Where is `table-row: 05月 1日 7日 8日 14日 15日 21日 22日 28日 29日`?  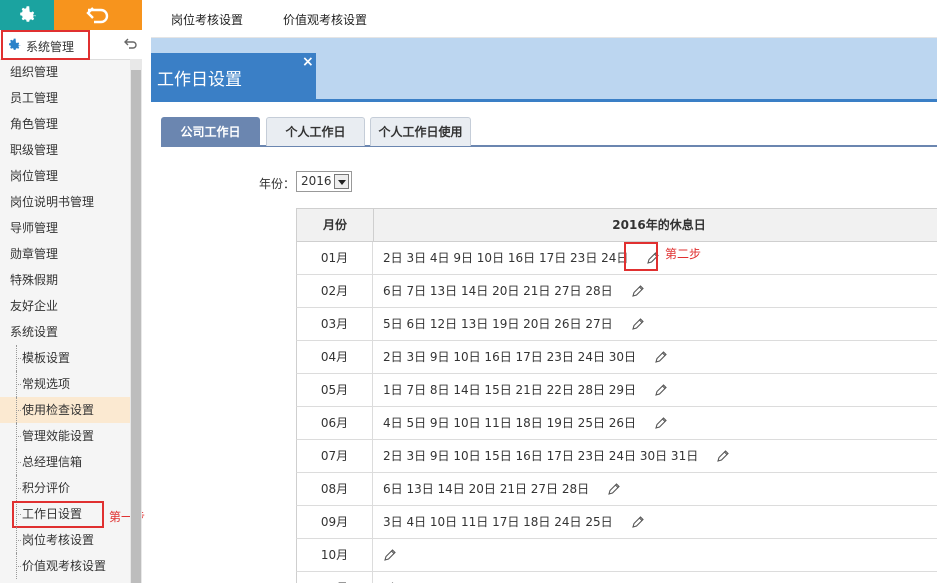 table-row: 05月 1日 7日 8日 14日 15日 21日 22日 28日 29日 is located at coordinates (616, 390).